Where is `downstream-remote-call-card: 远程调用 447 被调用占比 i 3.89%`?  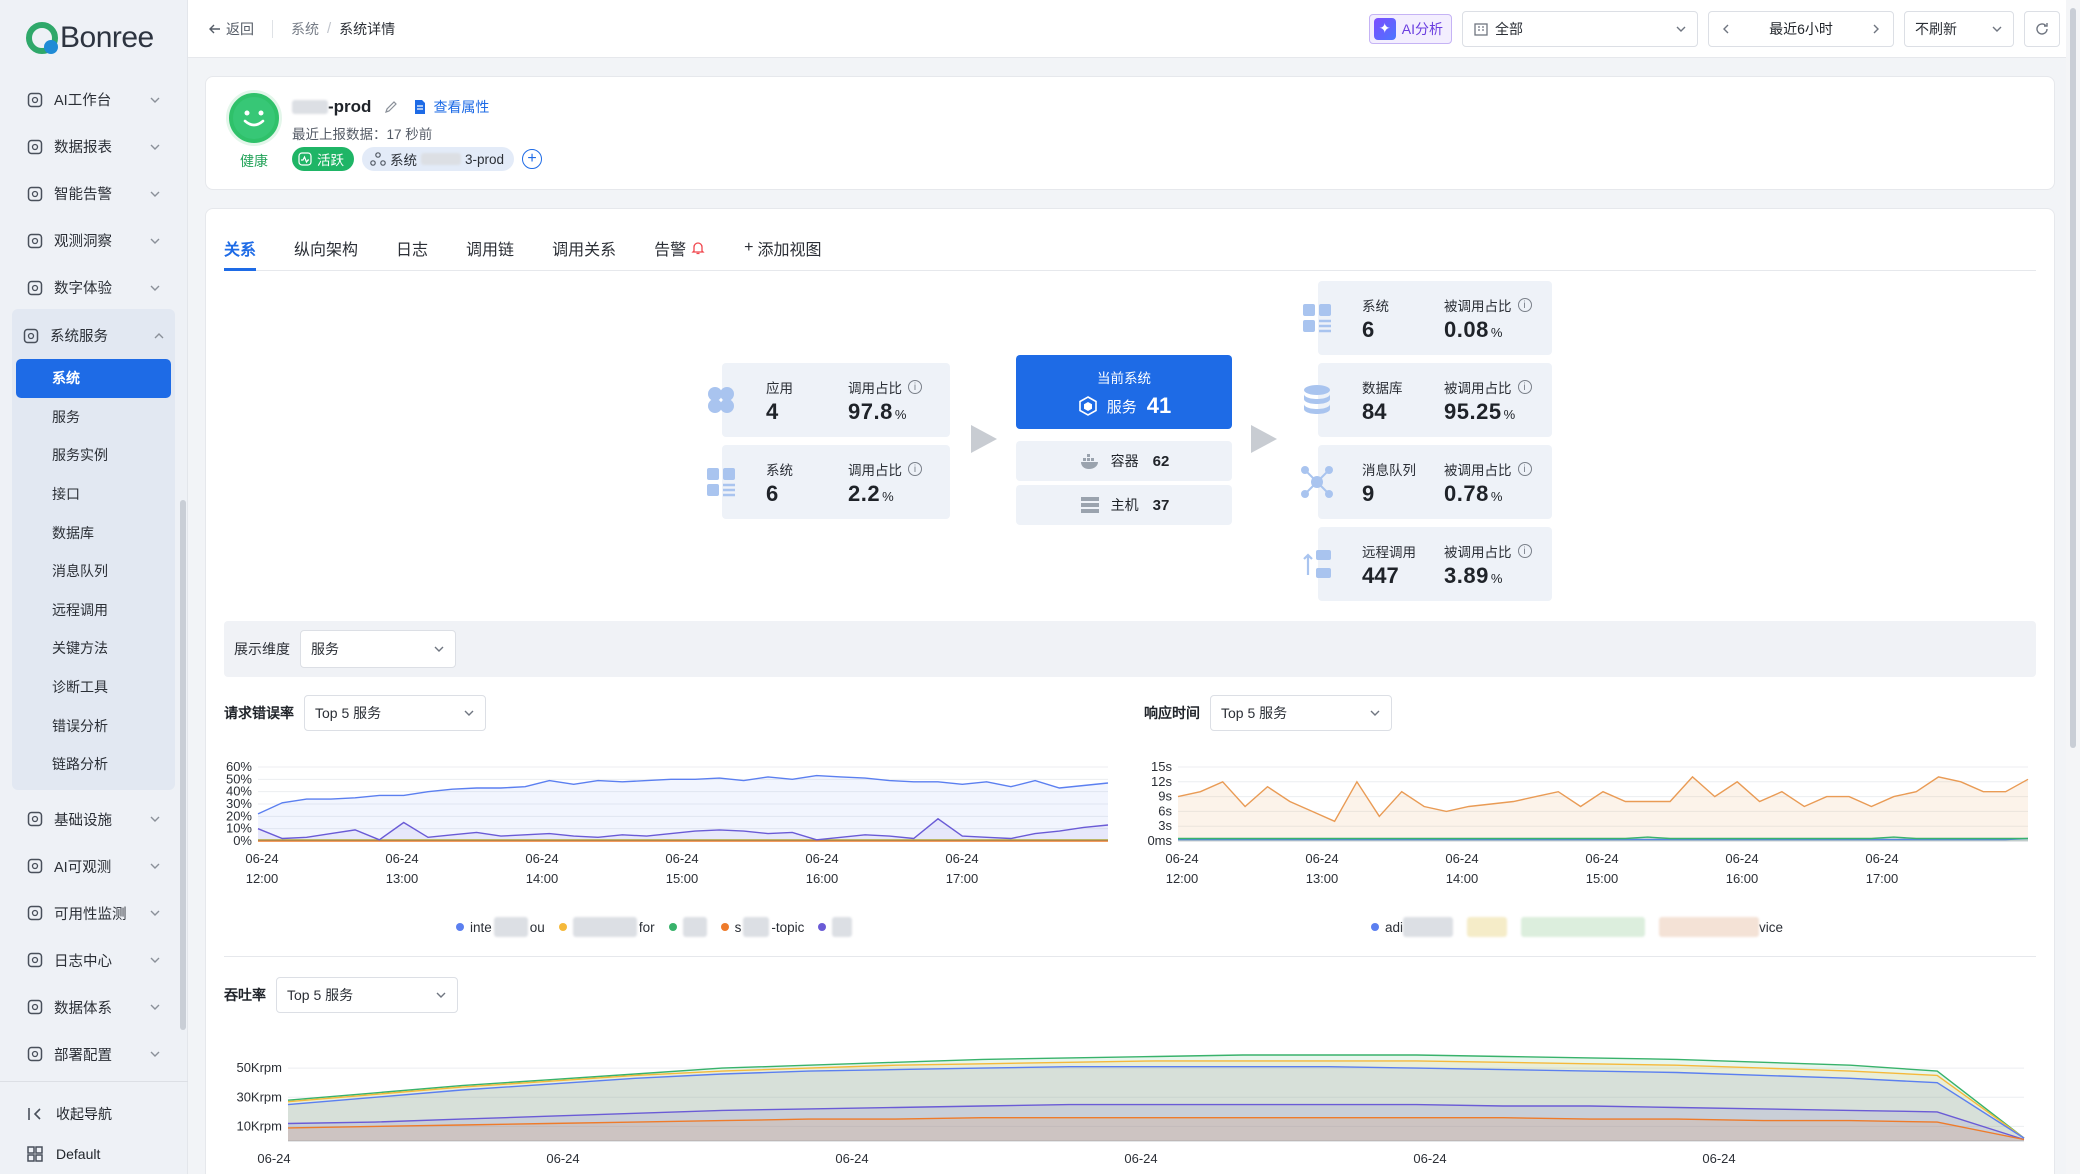 downstream-remote-call-card: 远程调用 447 被调用占比 i 3.89% is located at coordinates (1427, 564).